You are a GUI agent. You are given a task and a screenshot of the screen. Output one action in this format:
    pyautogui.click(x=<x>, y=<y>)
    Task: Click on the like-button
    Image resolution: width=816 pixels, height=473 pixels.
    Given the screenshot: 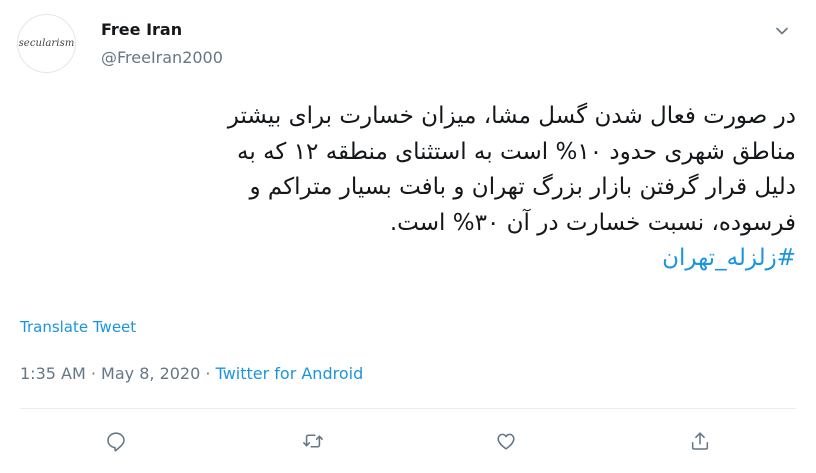 What is the action you would take?
    pyautogui.click(x=506, y=441)
    